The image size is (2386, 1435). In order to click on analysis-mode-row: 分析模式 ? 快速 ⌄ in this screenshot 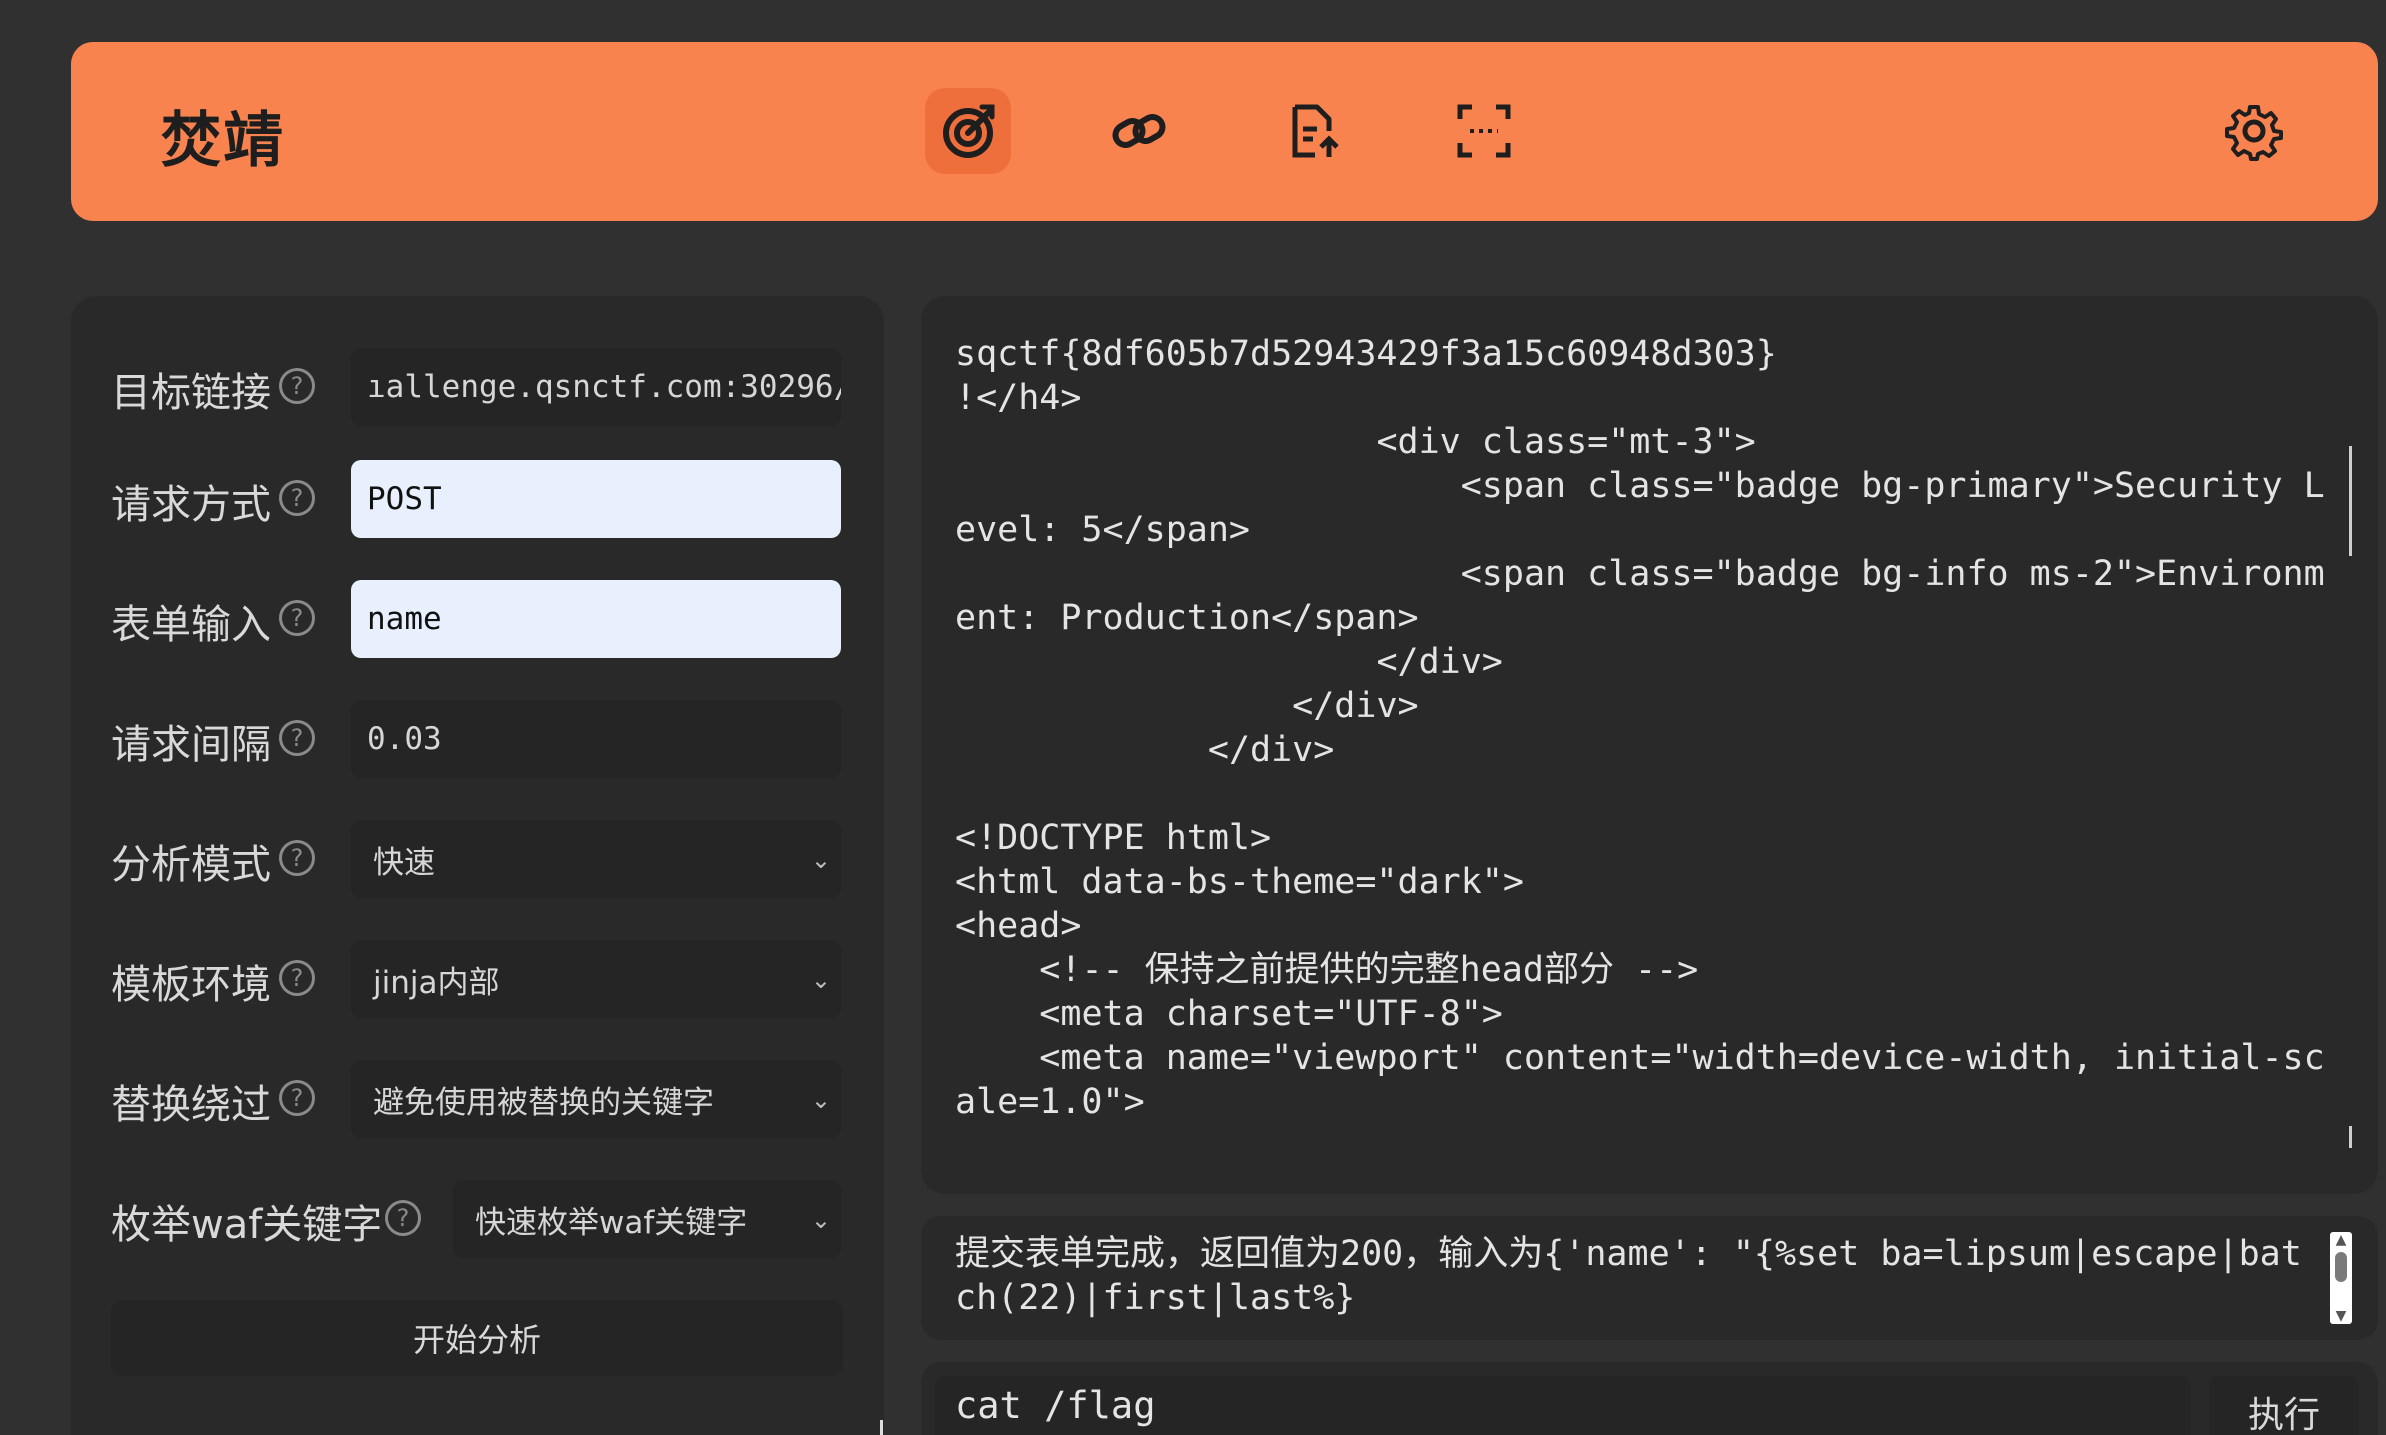, I will do `click(481, 859)`.